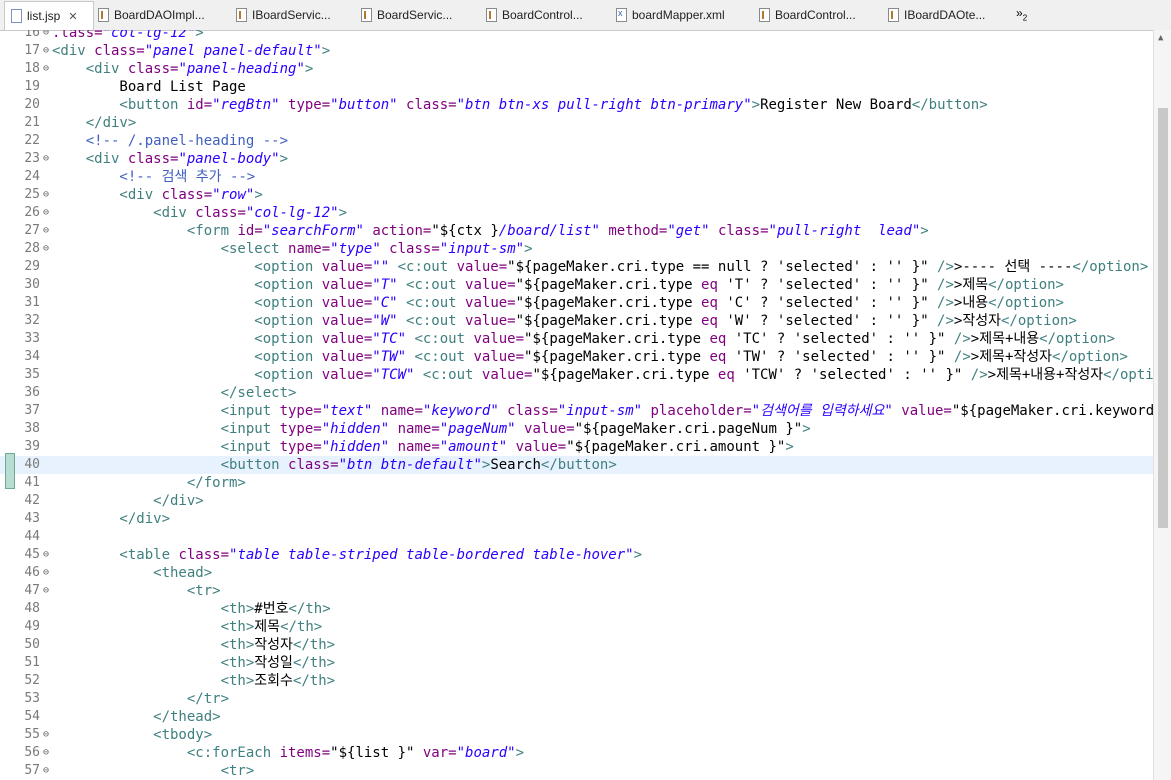  Describe the element at coordinates (576, 195) in the screenshot. I see `code-line: 25 ⊖ <div class="row">` at that location.